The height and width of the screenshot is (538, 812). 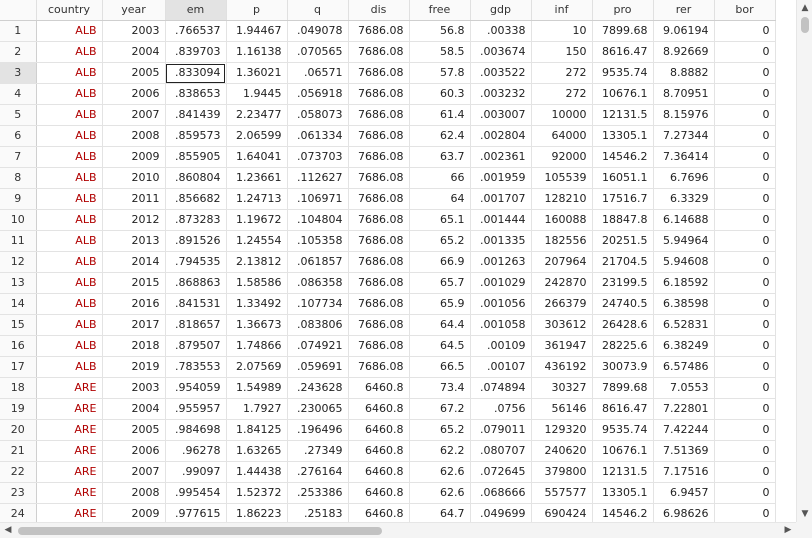 I want to click on cell-p: 1.24554, so click(x=257, y=241).